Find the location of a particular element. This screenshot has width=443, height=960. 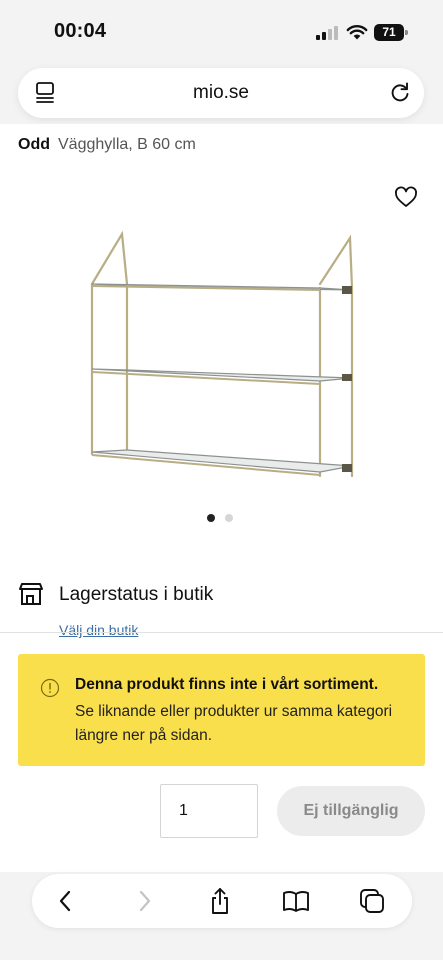

info-icon is located at coordinates (50, 688).